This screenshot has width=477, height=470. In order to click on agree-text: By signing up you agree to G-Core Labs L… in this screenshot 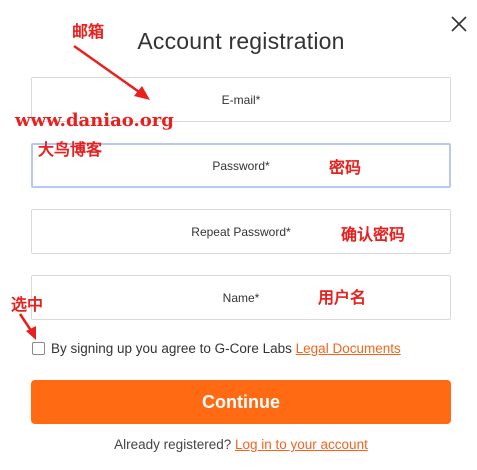, I will do `click(226, 348)`.